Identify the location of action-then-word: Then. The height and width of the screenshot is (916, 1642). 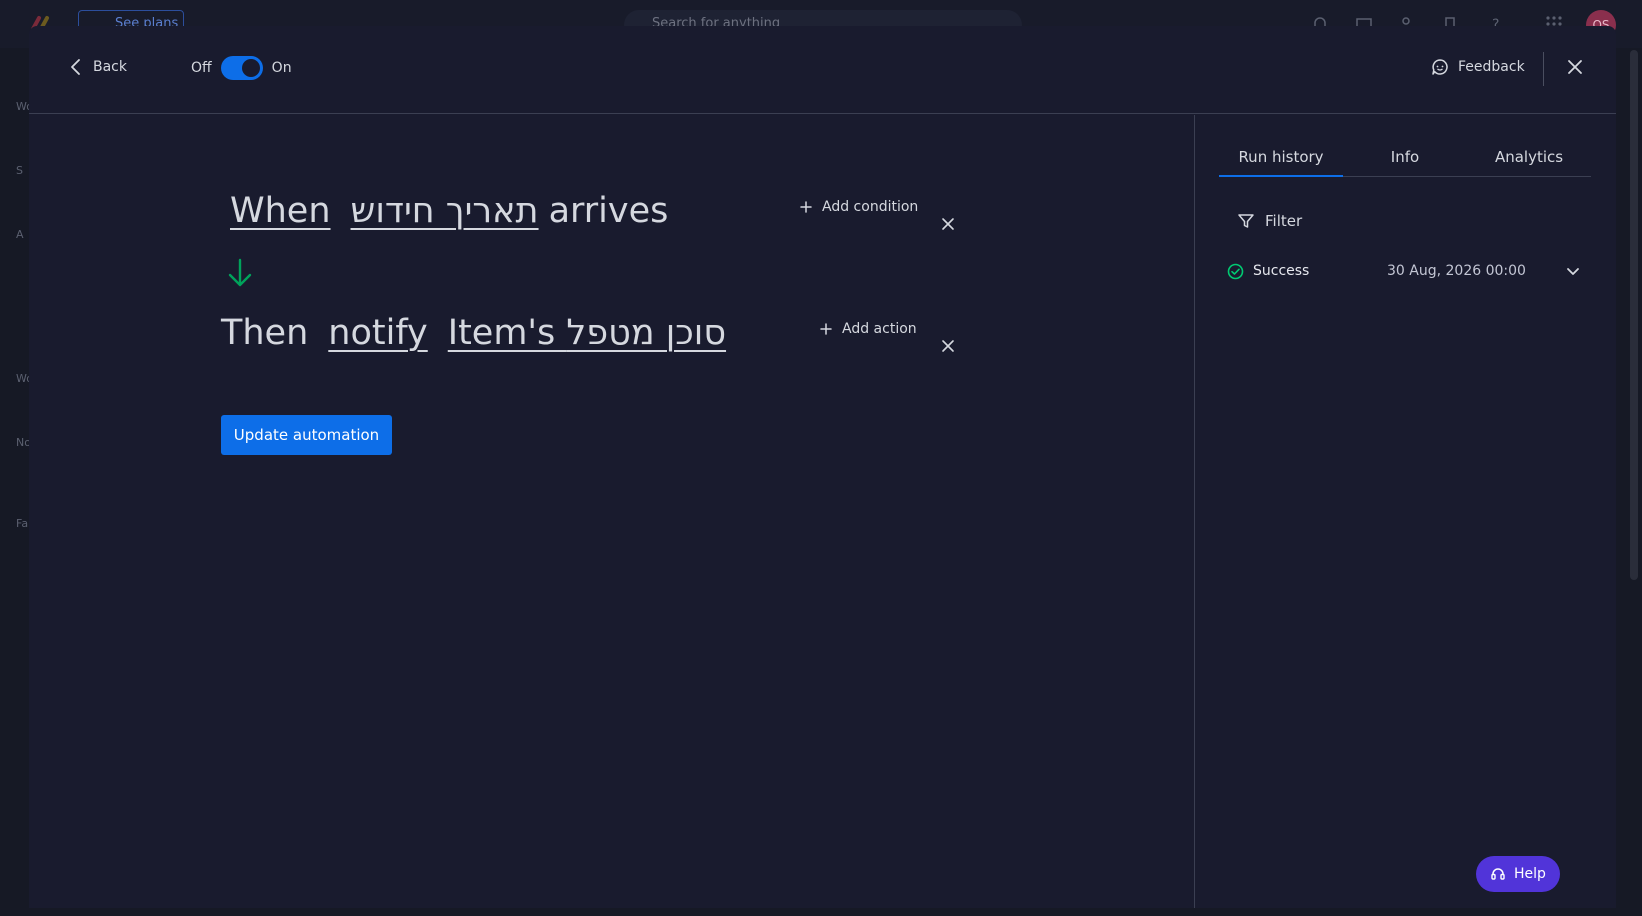
(265, 333).